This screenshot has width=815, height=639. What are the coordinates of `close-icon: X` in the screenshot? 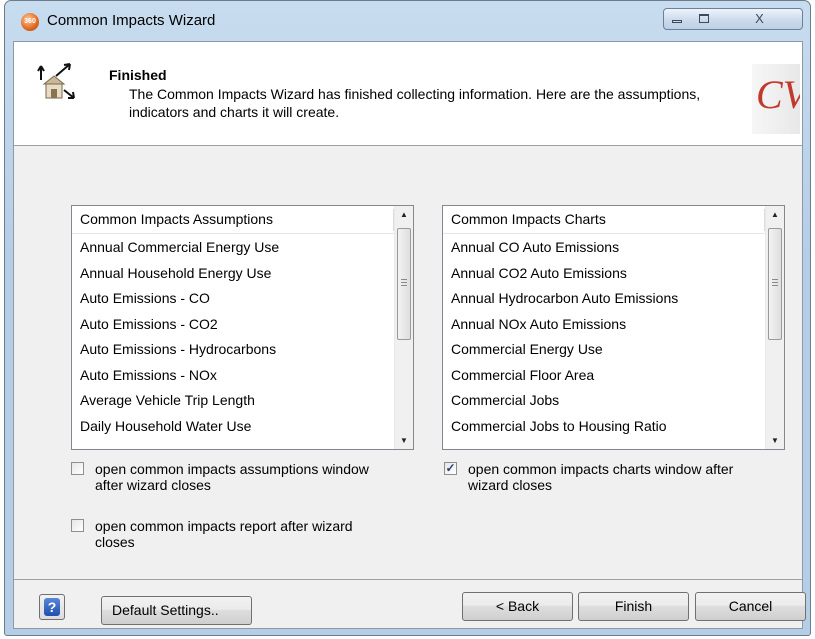 It's located at (759, 18).